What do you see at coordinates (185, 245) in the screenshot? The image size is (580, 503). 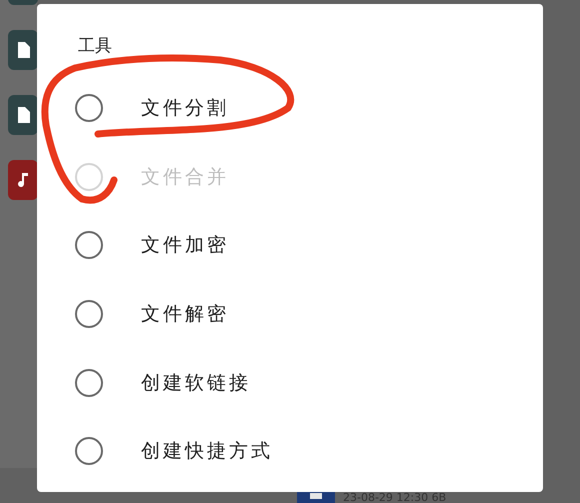 I see `option-label: 文件加密` at bounding box center [185, 245].